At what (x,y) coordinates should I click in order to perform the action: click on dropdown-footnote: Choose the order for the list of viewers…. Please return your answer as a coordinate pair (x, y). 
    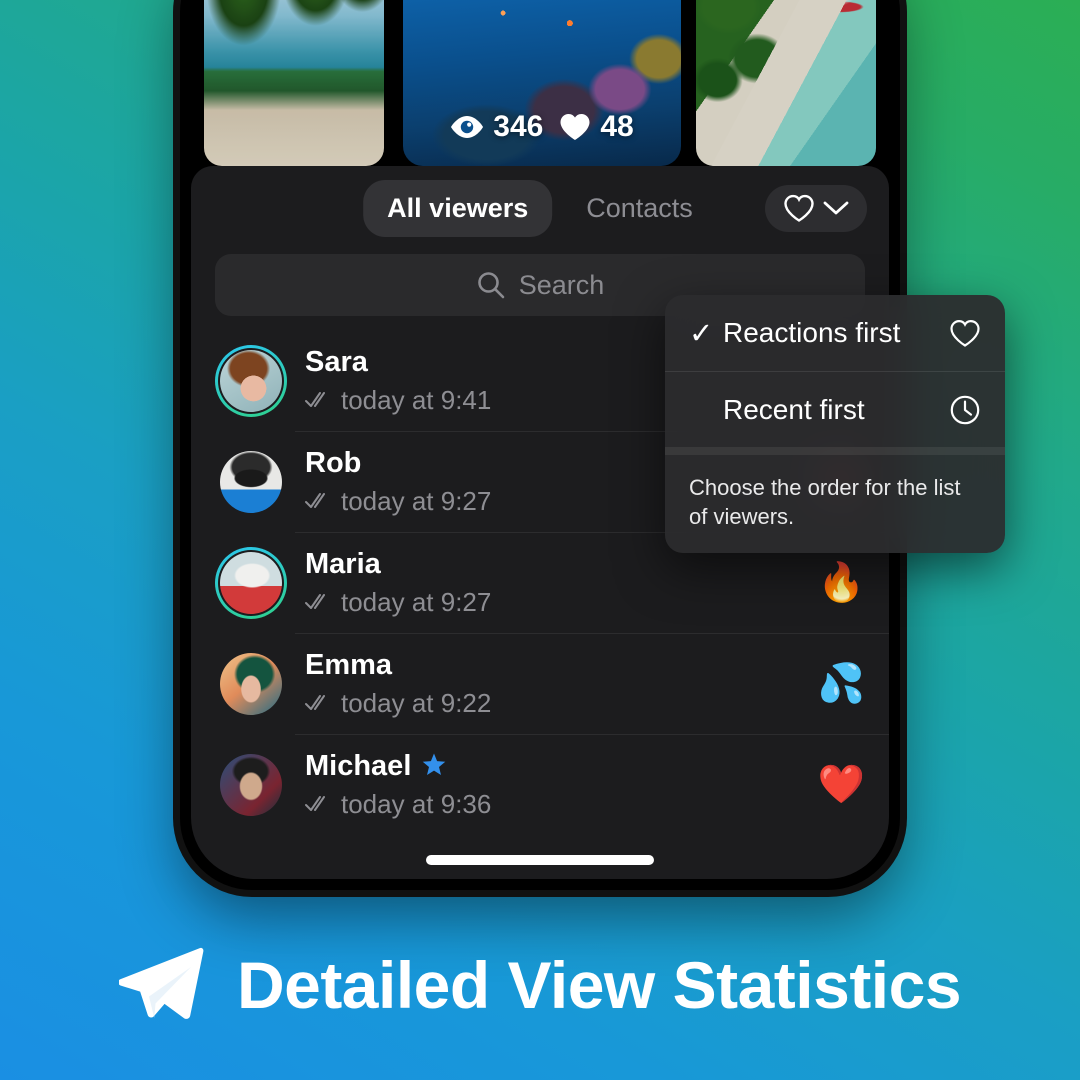
    Looking at the image, I should click on (835, 500).